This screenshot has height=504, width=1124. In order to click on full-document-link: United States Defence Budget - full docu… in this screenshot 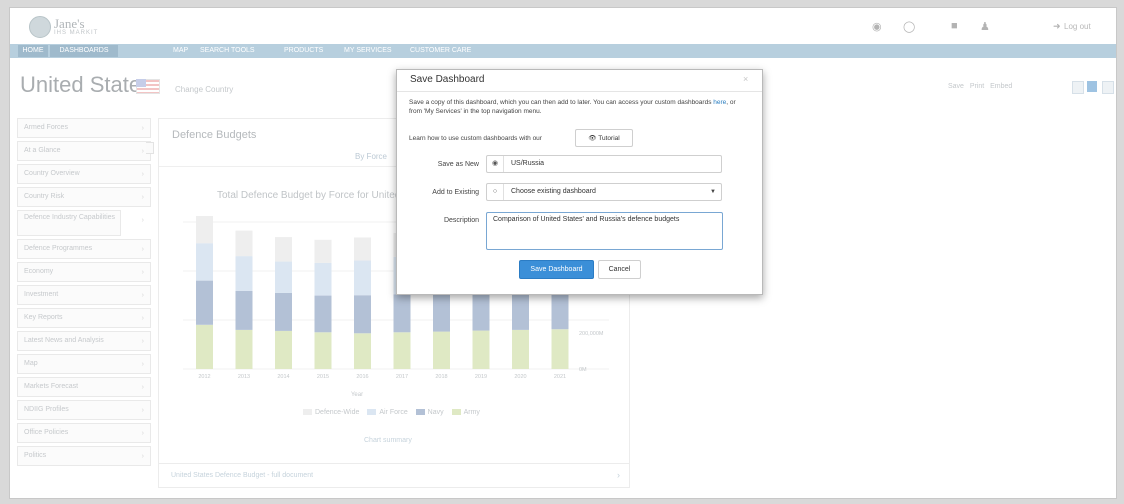, I will do `click(242, 475)`.